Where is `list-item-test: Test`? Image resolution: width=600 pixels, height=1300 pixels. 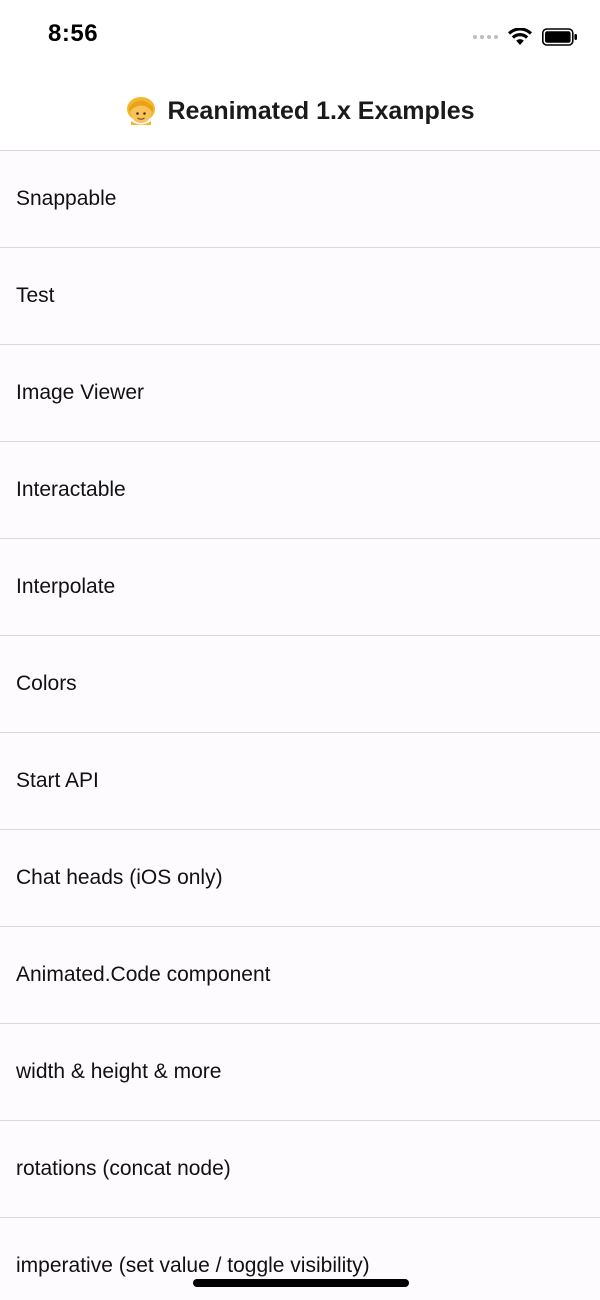
list-item-test: Test is located at coordinates (300, 296).